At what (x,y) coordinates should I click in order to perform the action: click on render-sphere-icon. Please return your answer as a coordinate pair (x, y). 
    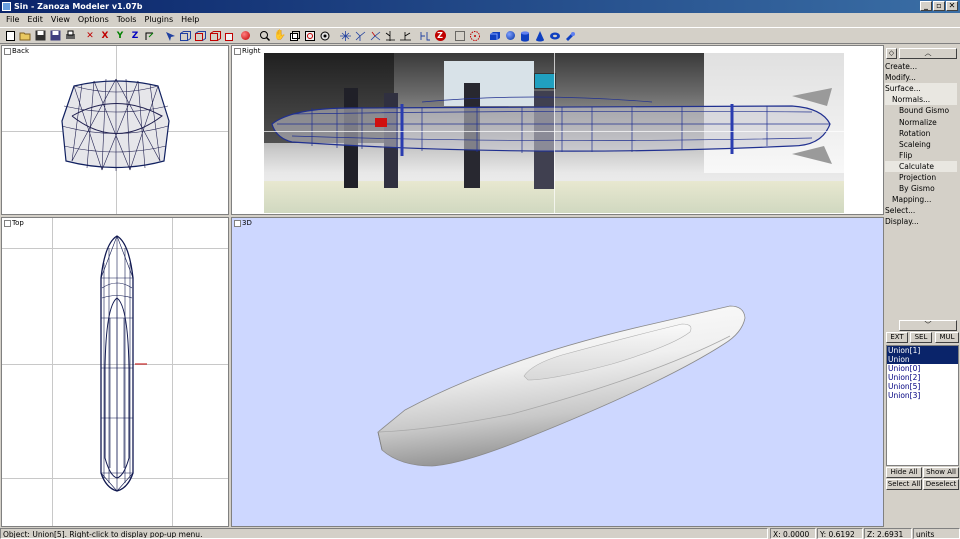
    Looking at the image, I should click on (245, 36).